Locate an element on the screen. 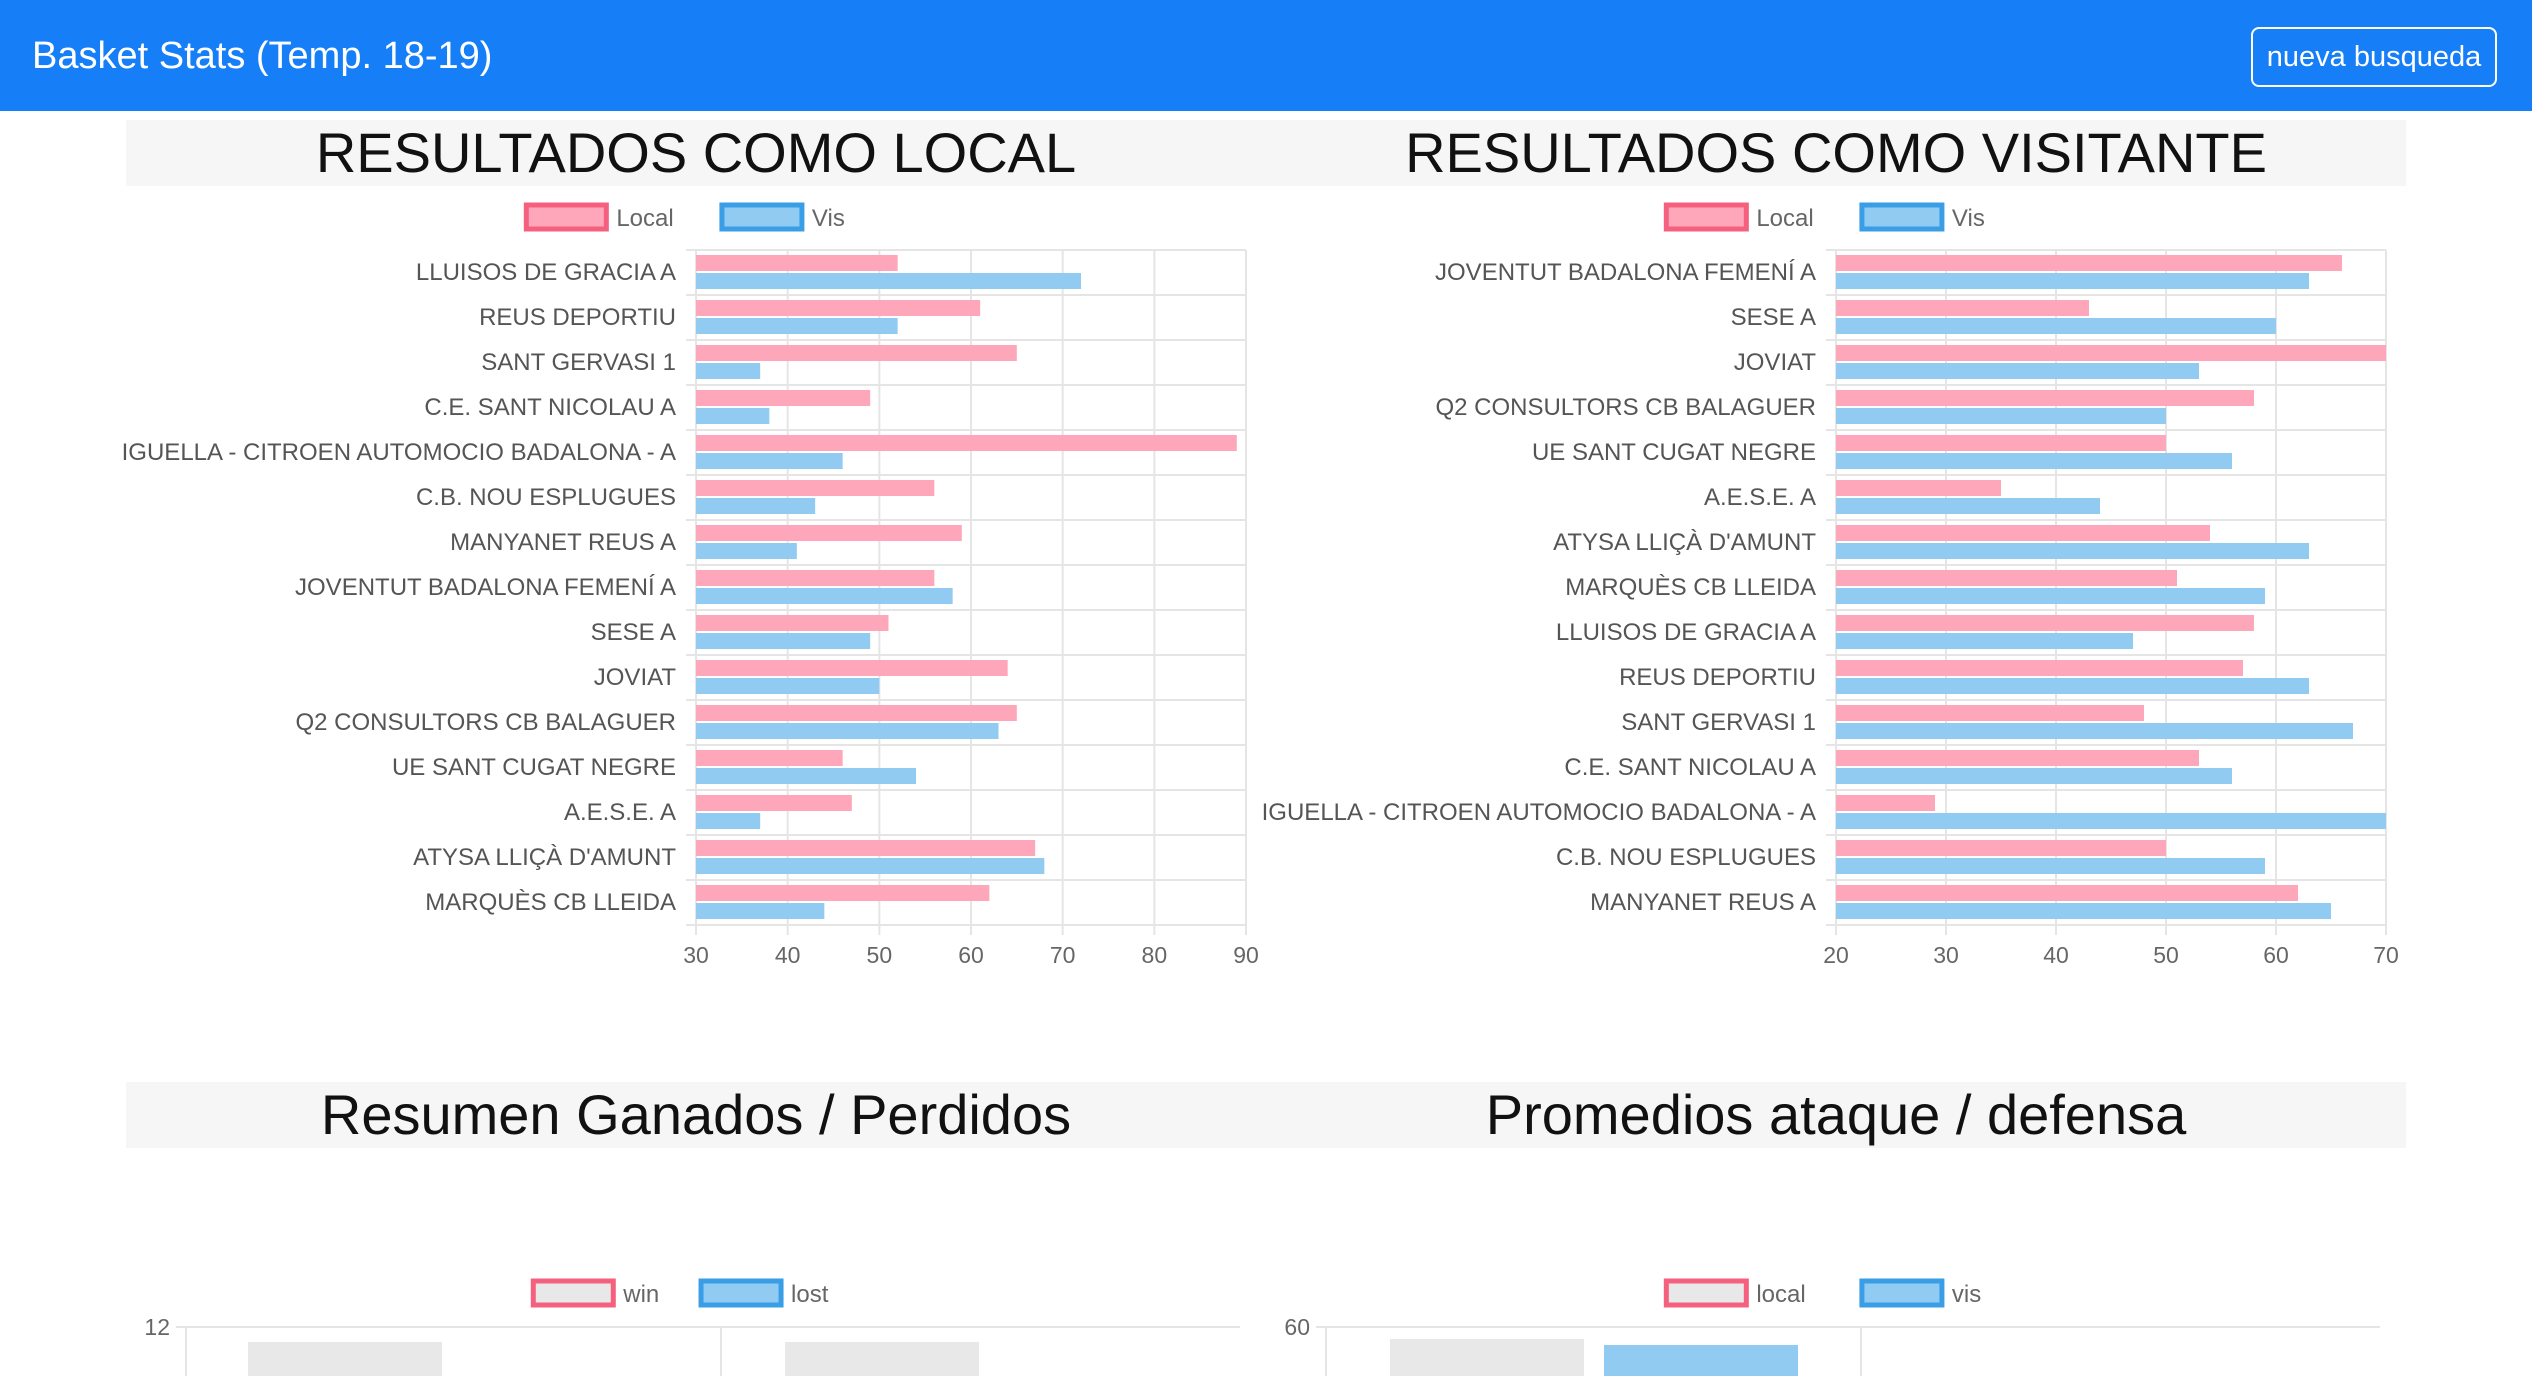 Image resolution: width=2532 pixels, height=1376 pixels. bar-win is located at coordinates (882, 1359).